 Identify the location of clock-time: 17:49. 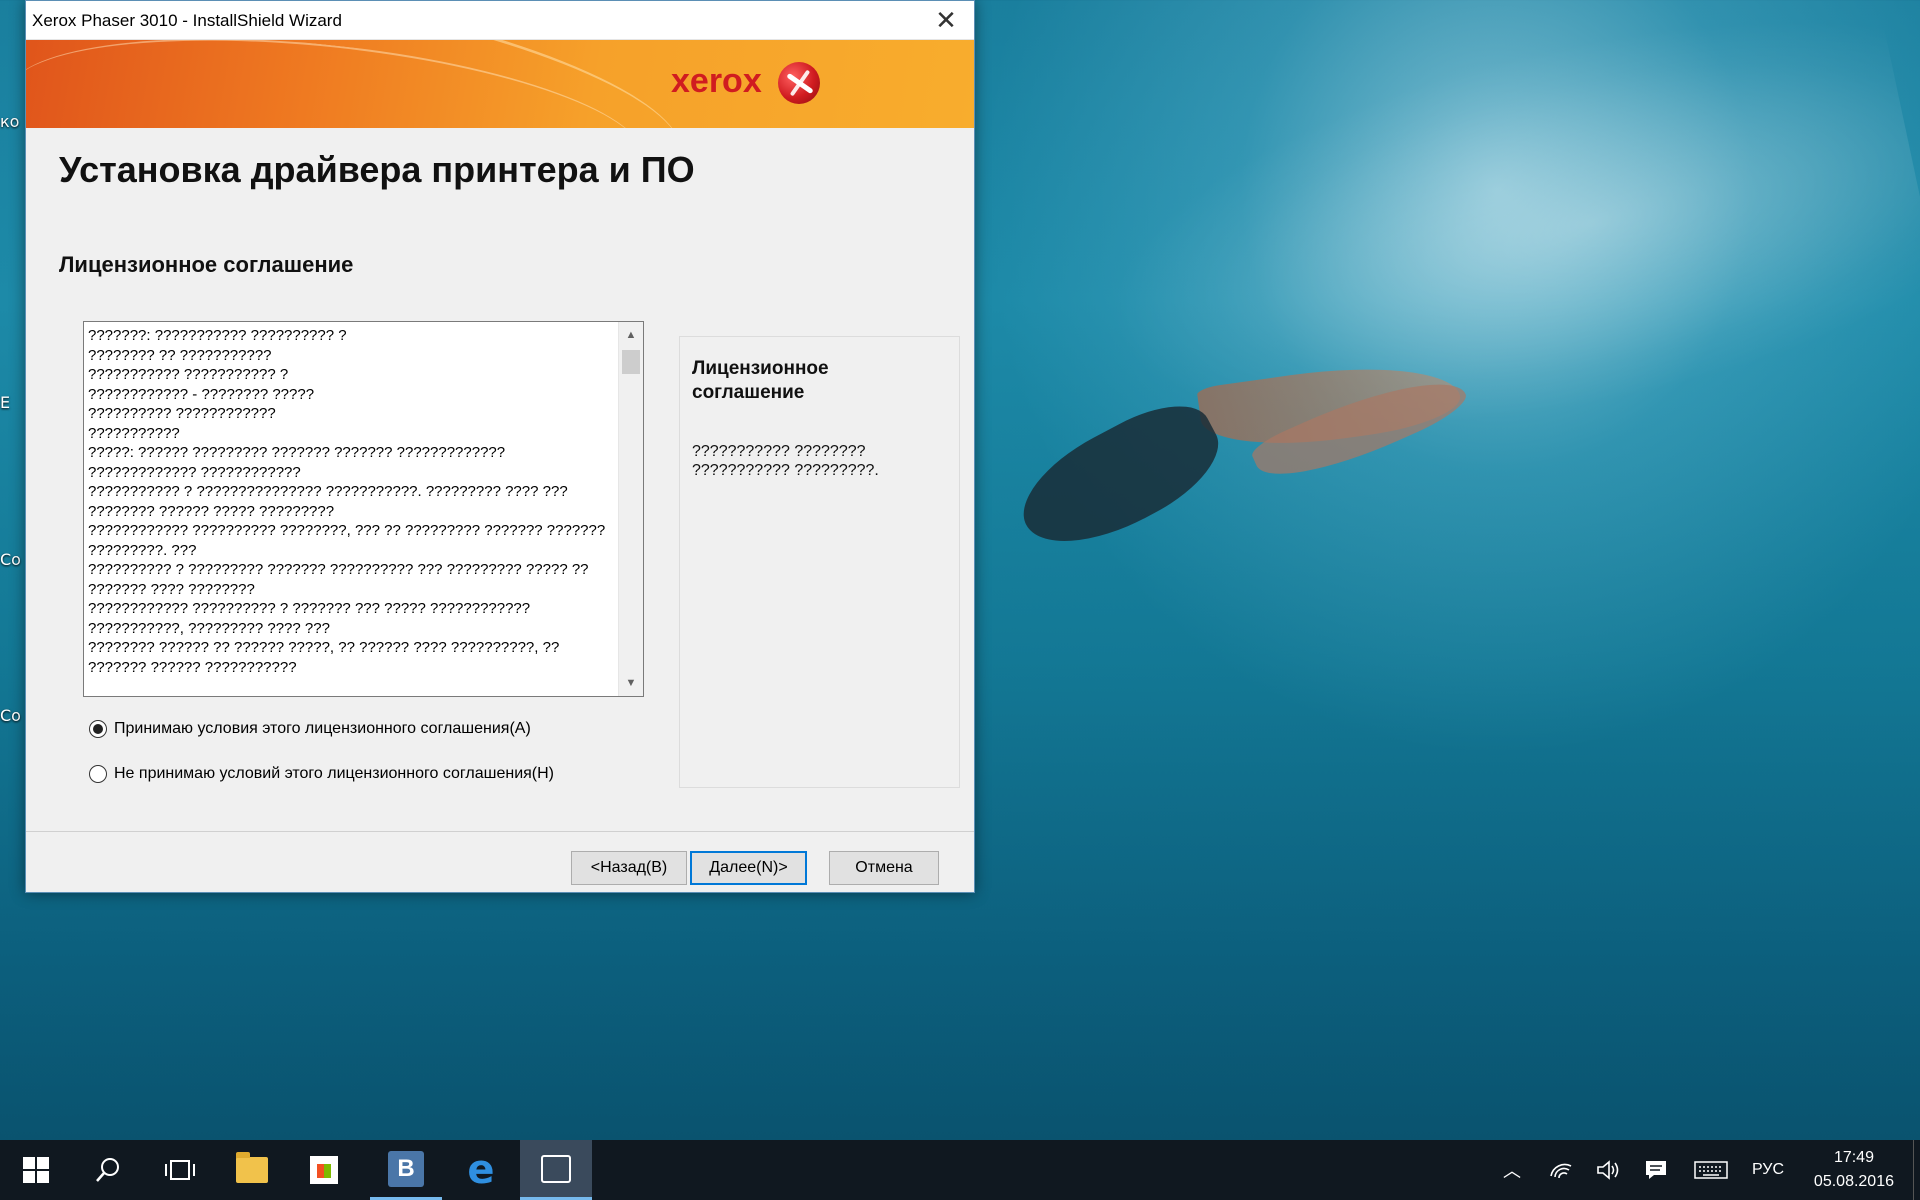
(1853, 1157).